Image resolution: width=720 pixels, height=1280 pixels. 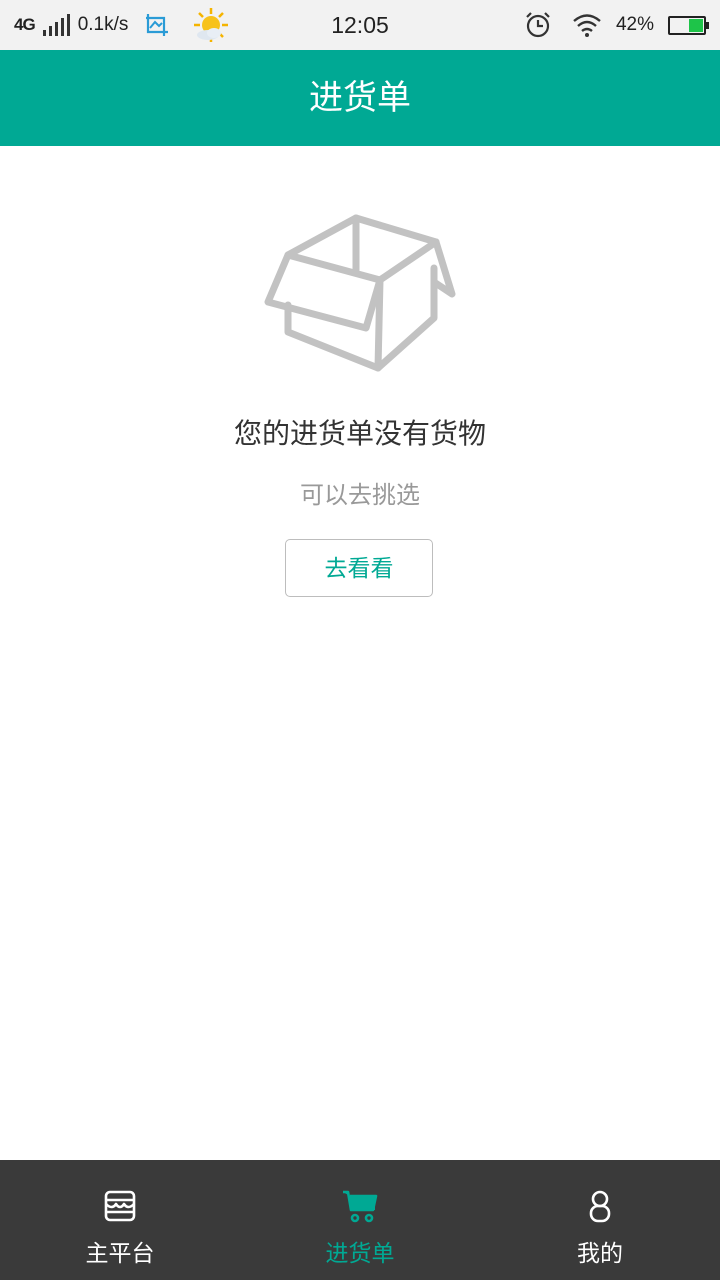 I want to click on alarm-icon, so click(x=538, y=25).